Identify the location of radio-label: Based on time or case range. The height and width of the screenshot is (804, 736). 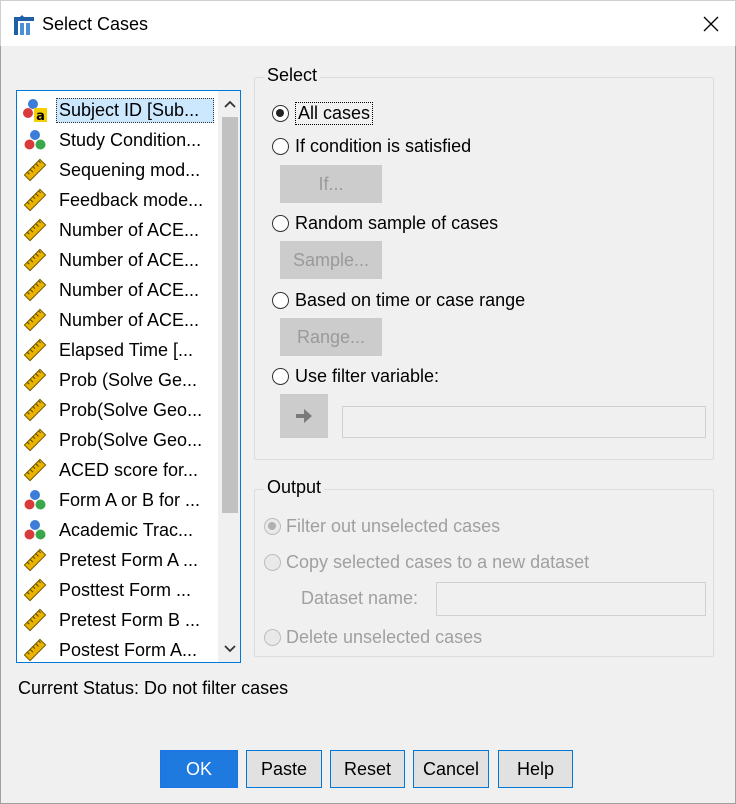
(410, 300).